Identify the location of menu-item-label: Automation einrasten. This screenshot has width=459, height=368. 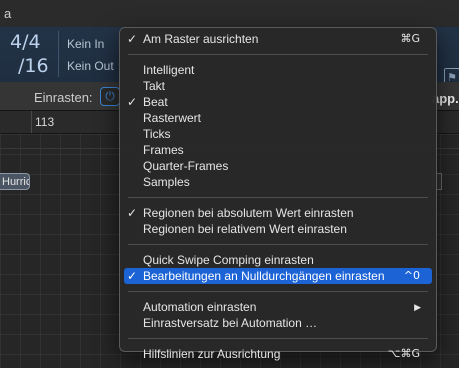
(200, 307).